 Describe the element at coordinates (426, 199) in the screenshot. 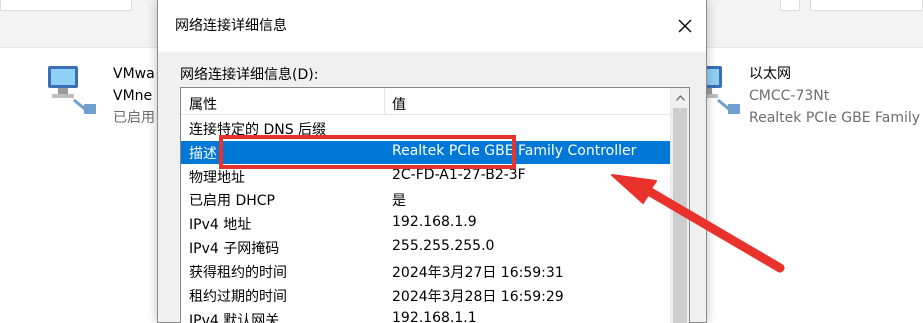

I see `table-row: 已启用 DHCP 是` at that location.